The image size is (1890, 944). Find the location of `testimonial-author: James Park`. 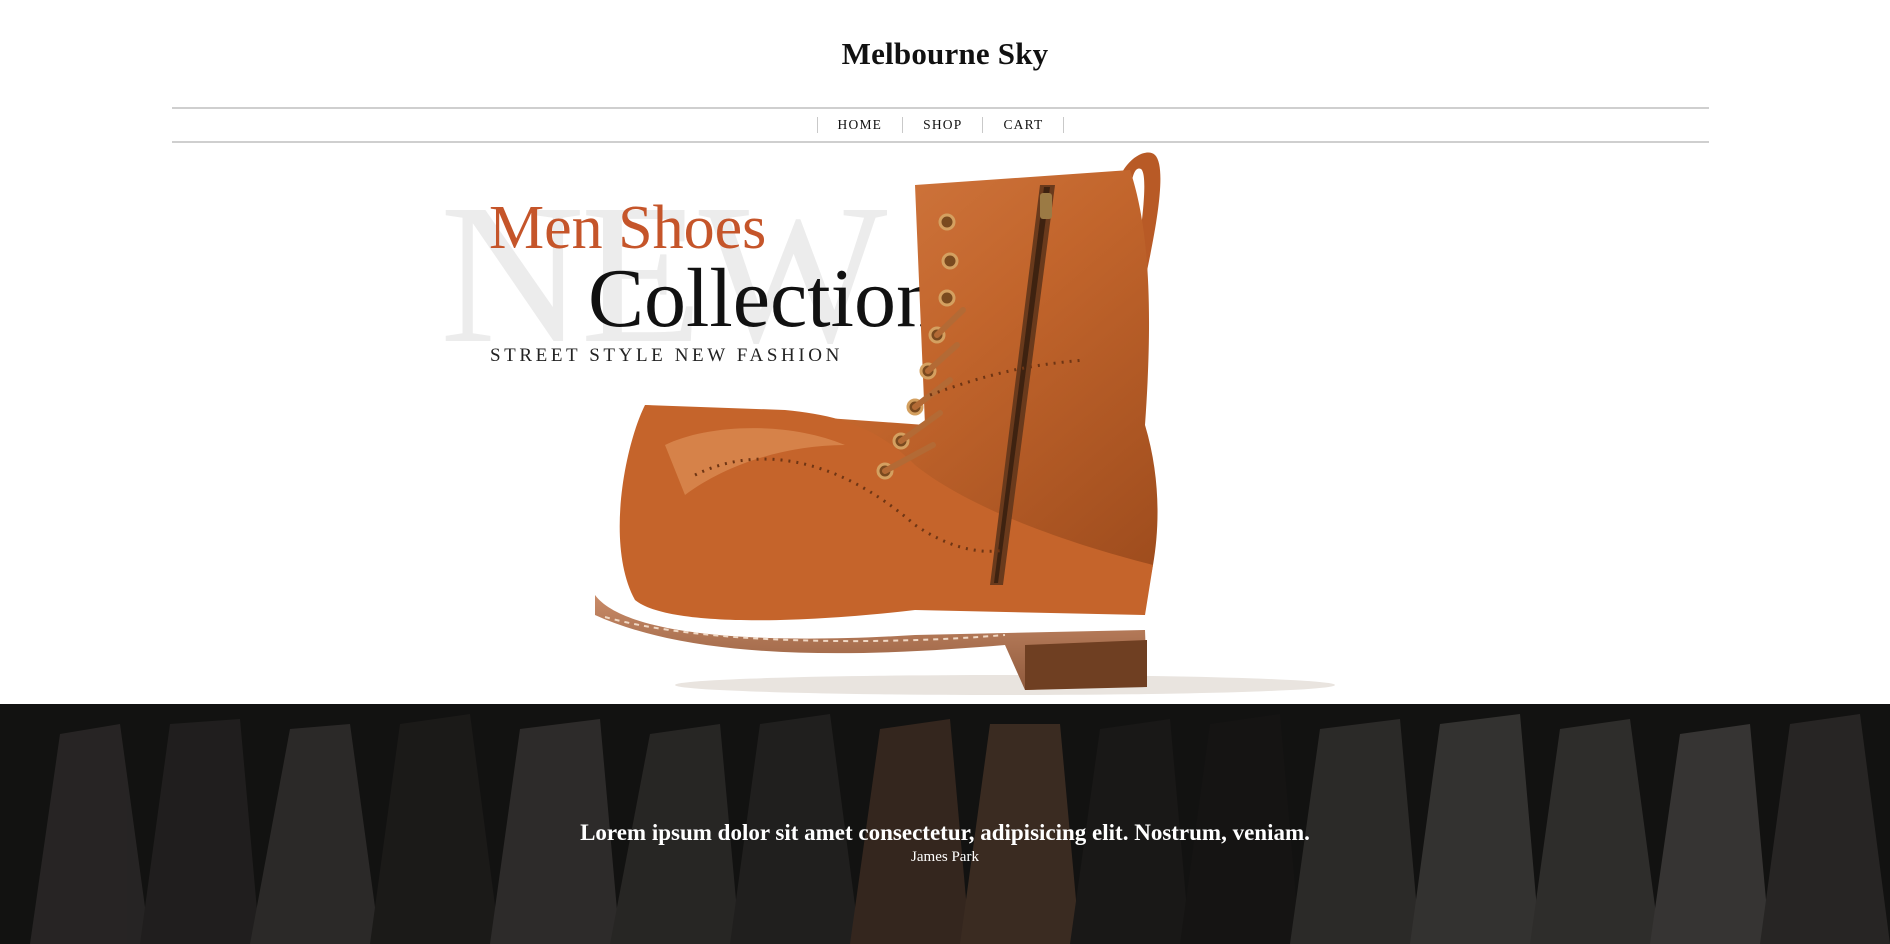

testimonial-author: James Park is located at coordinates (945, 857).